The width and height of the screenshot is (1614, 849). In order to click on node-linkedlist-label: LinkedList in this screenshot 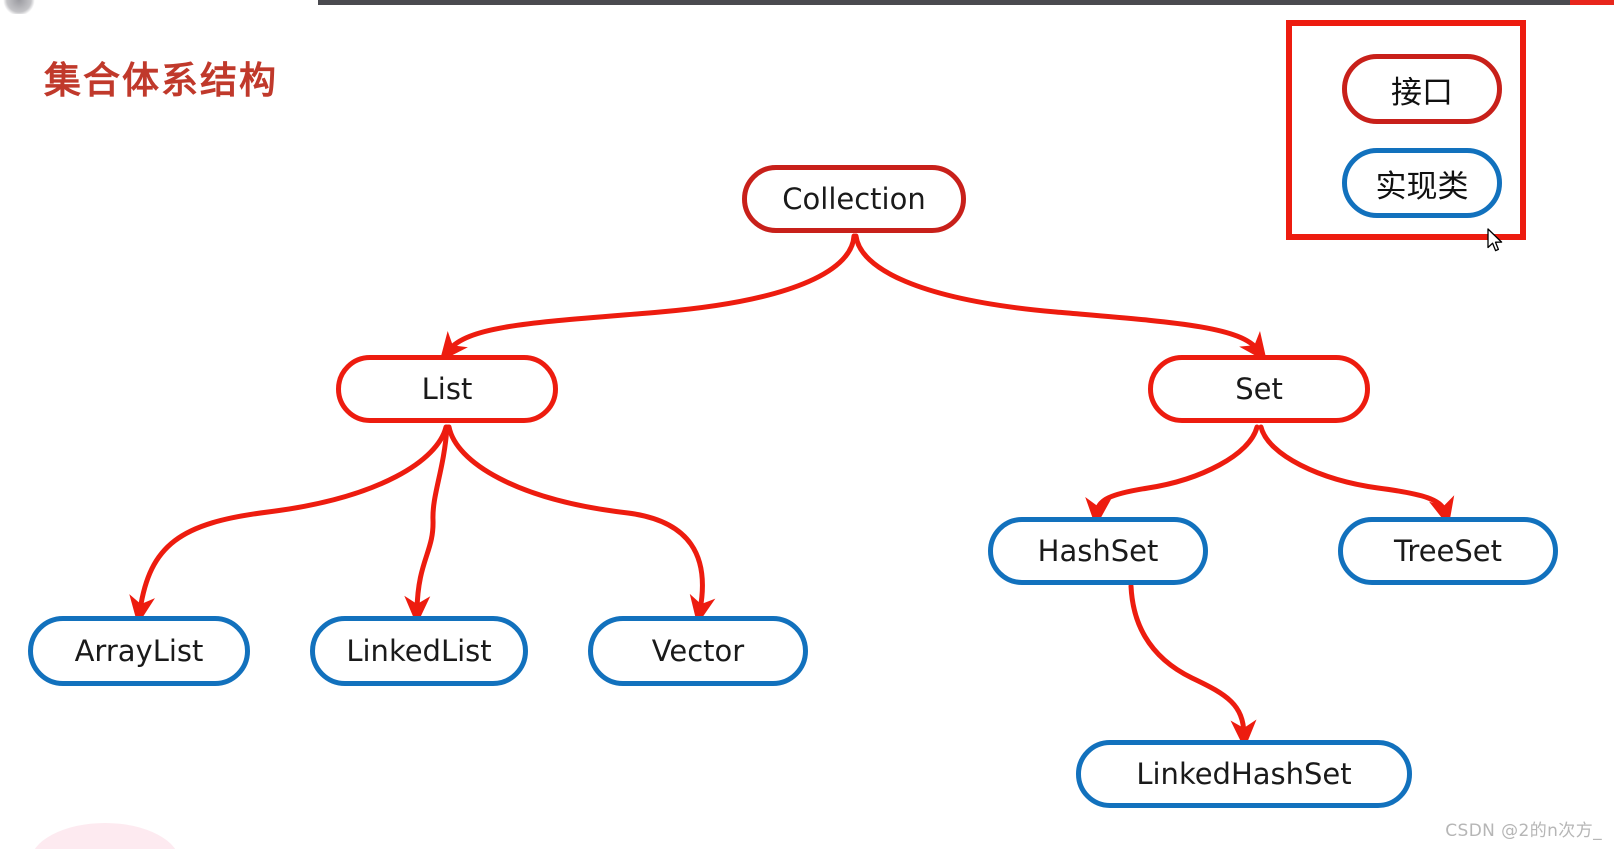, I will do `click(419, 651)`.